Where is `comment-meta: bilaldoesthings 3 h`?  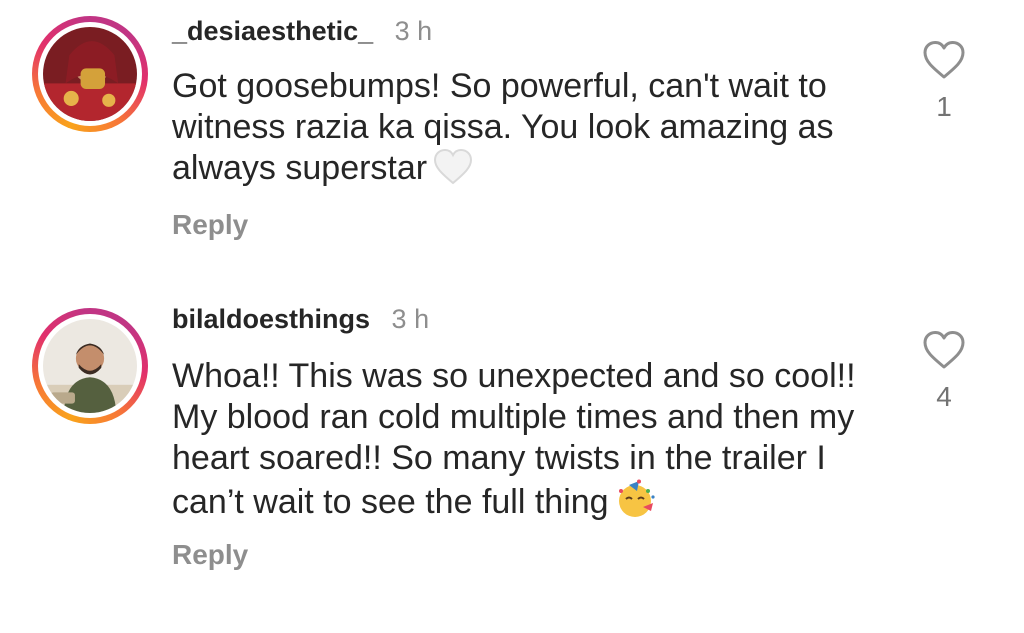
comment-meta: bilaldoesthings 3 h is located at coordinates (300, 319).